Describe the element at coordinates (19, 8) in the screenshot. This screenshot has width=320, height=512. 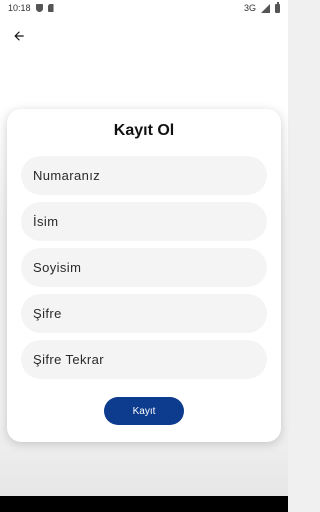
I see `status-time: 10:18` at that location.